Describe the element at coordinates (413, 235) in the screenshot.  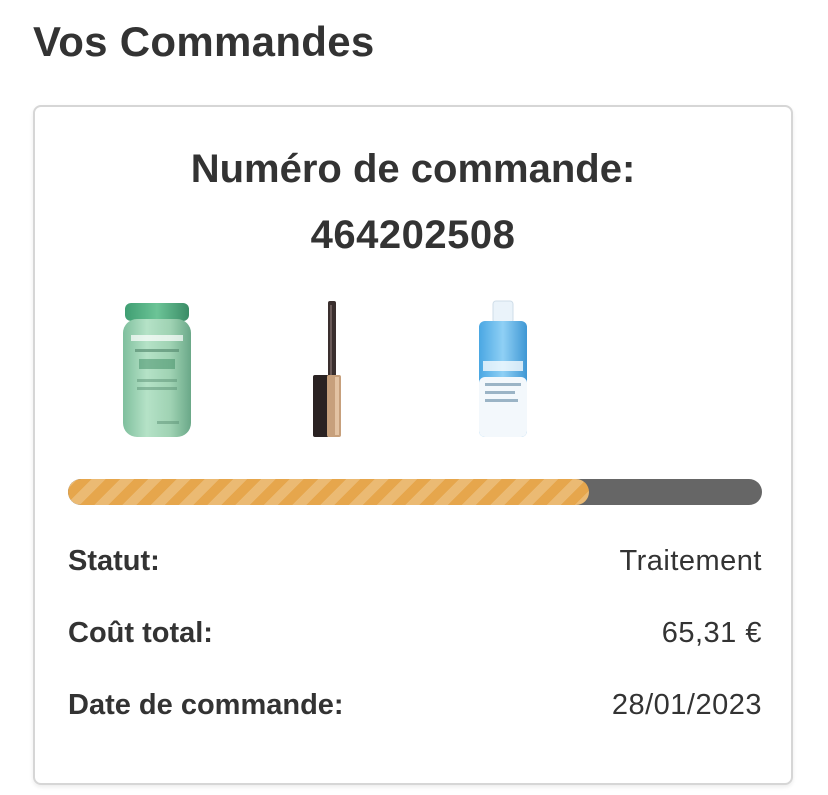
I see `order-number: 464202508` at that location.